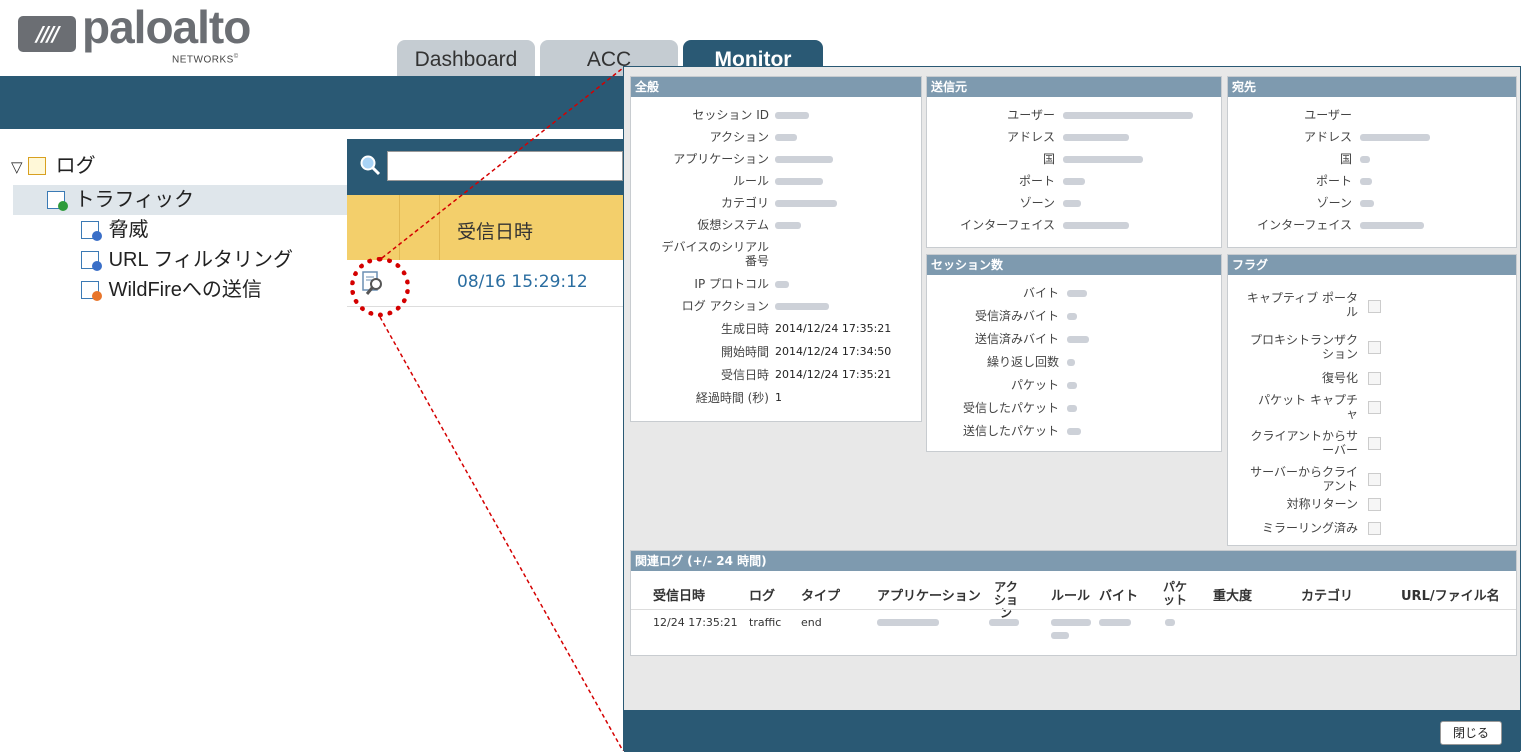 Image resolution: width=1521 pixels, height=752 pixels. I want to click on callout-lines-annotation, so click(501, 409).